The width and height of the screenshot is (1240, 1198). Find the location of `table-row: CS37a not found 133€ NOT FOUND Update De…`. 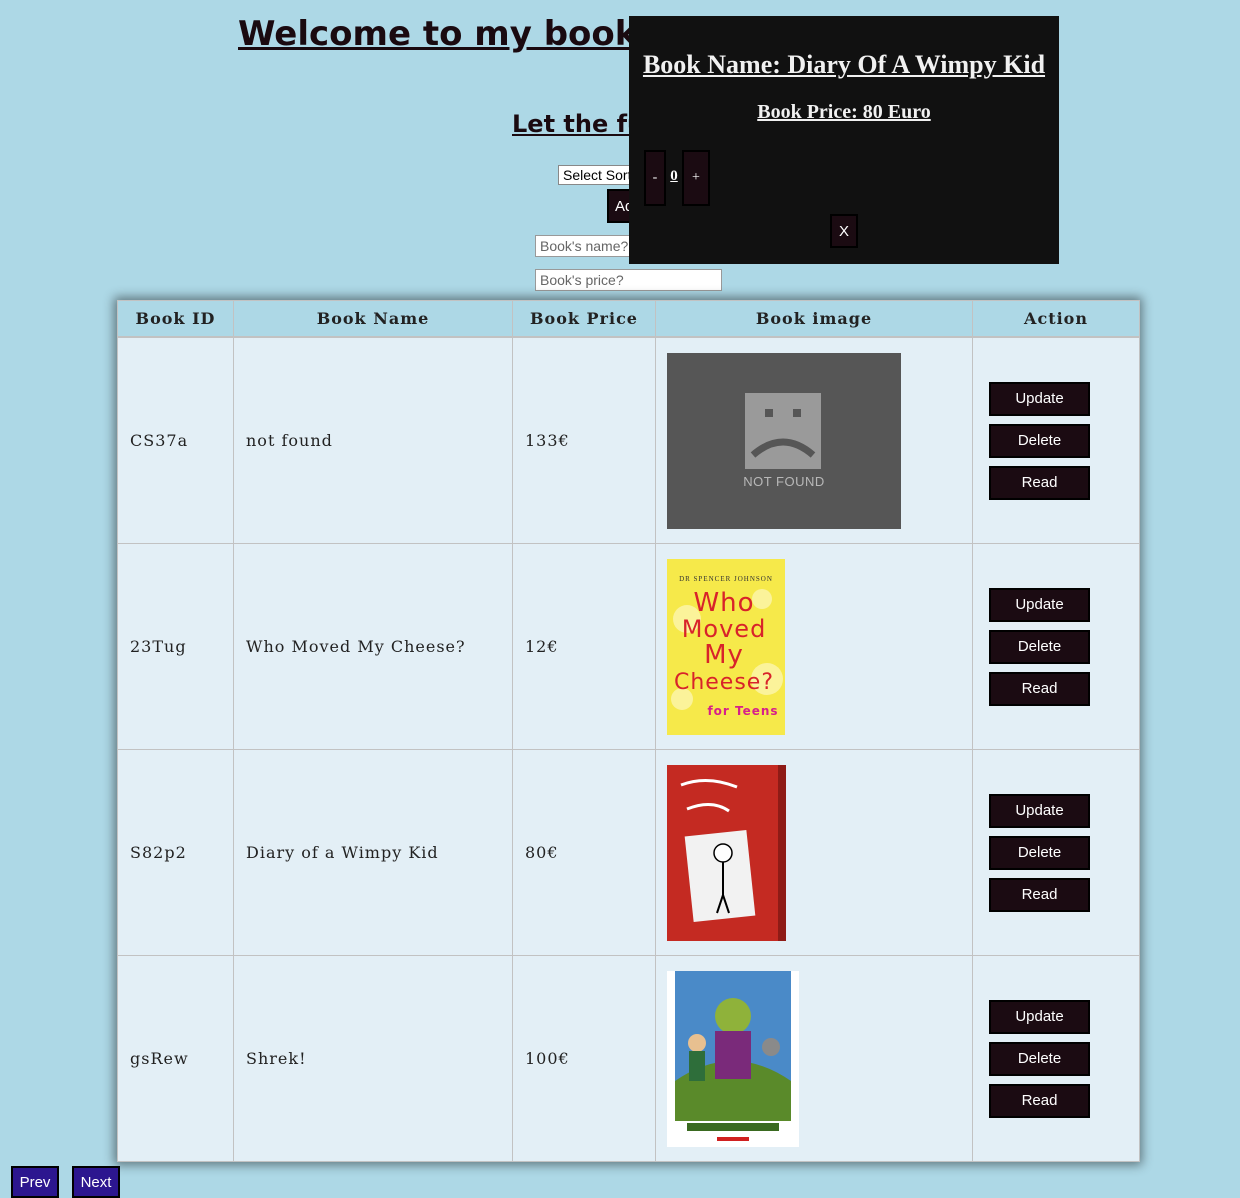

table-row: CS37a not found 133€ NOT FOUND Update De… is located at coordinates (628, 440).